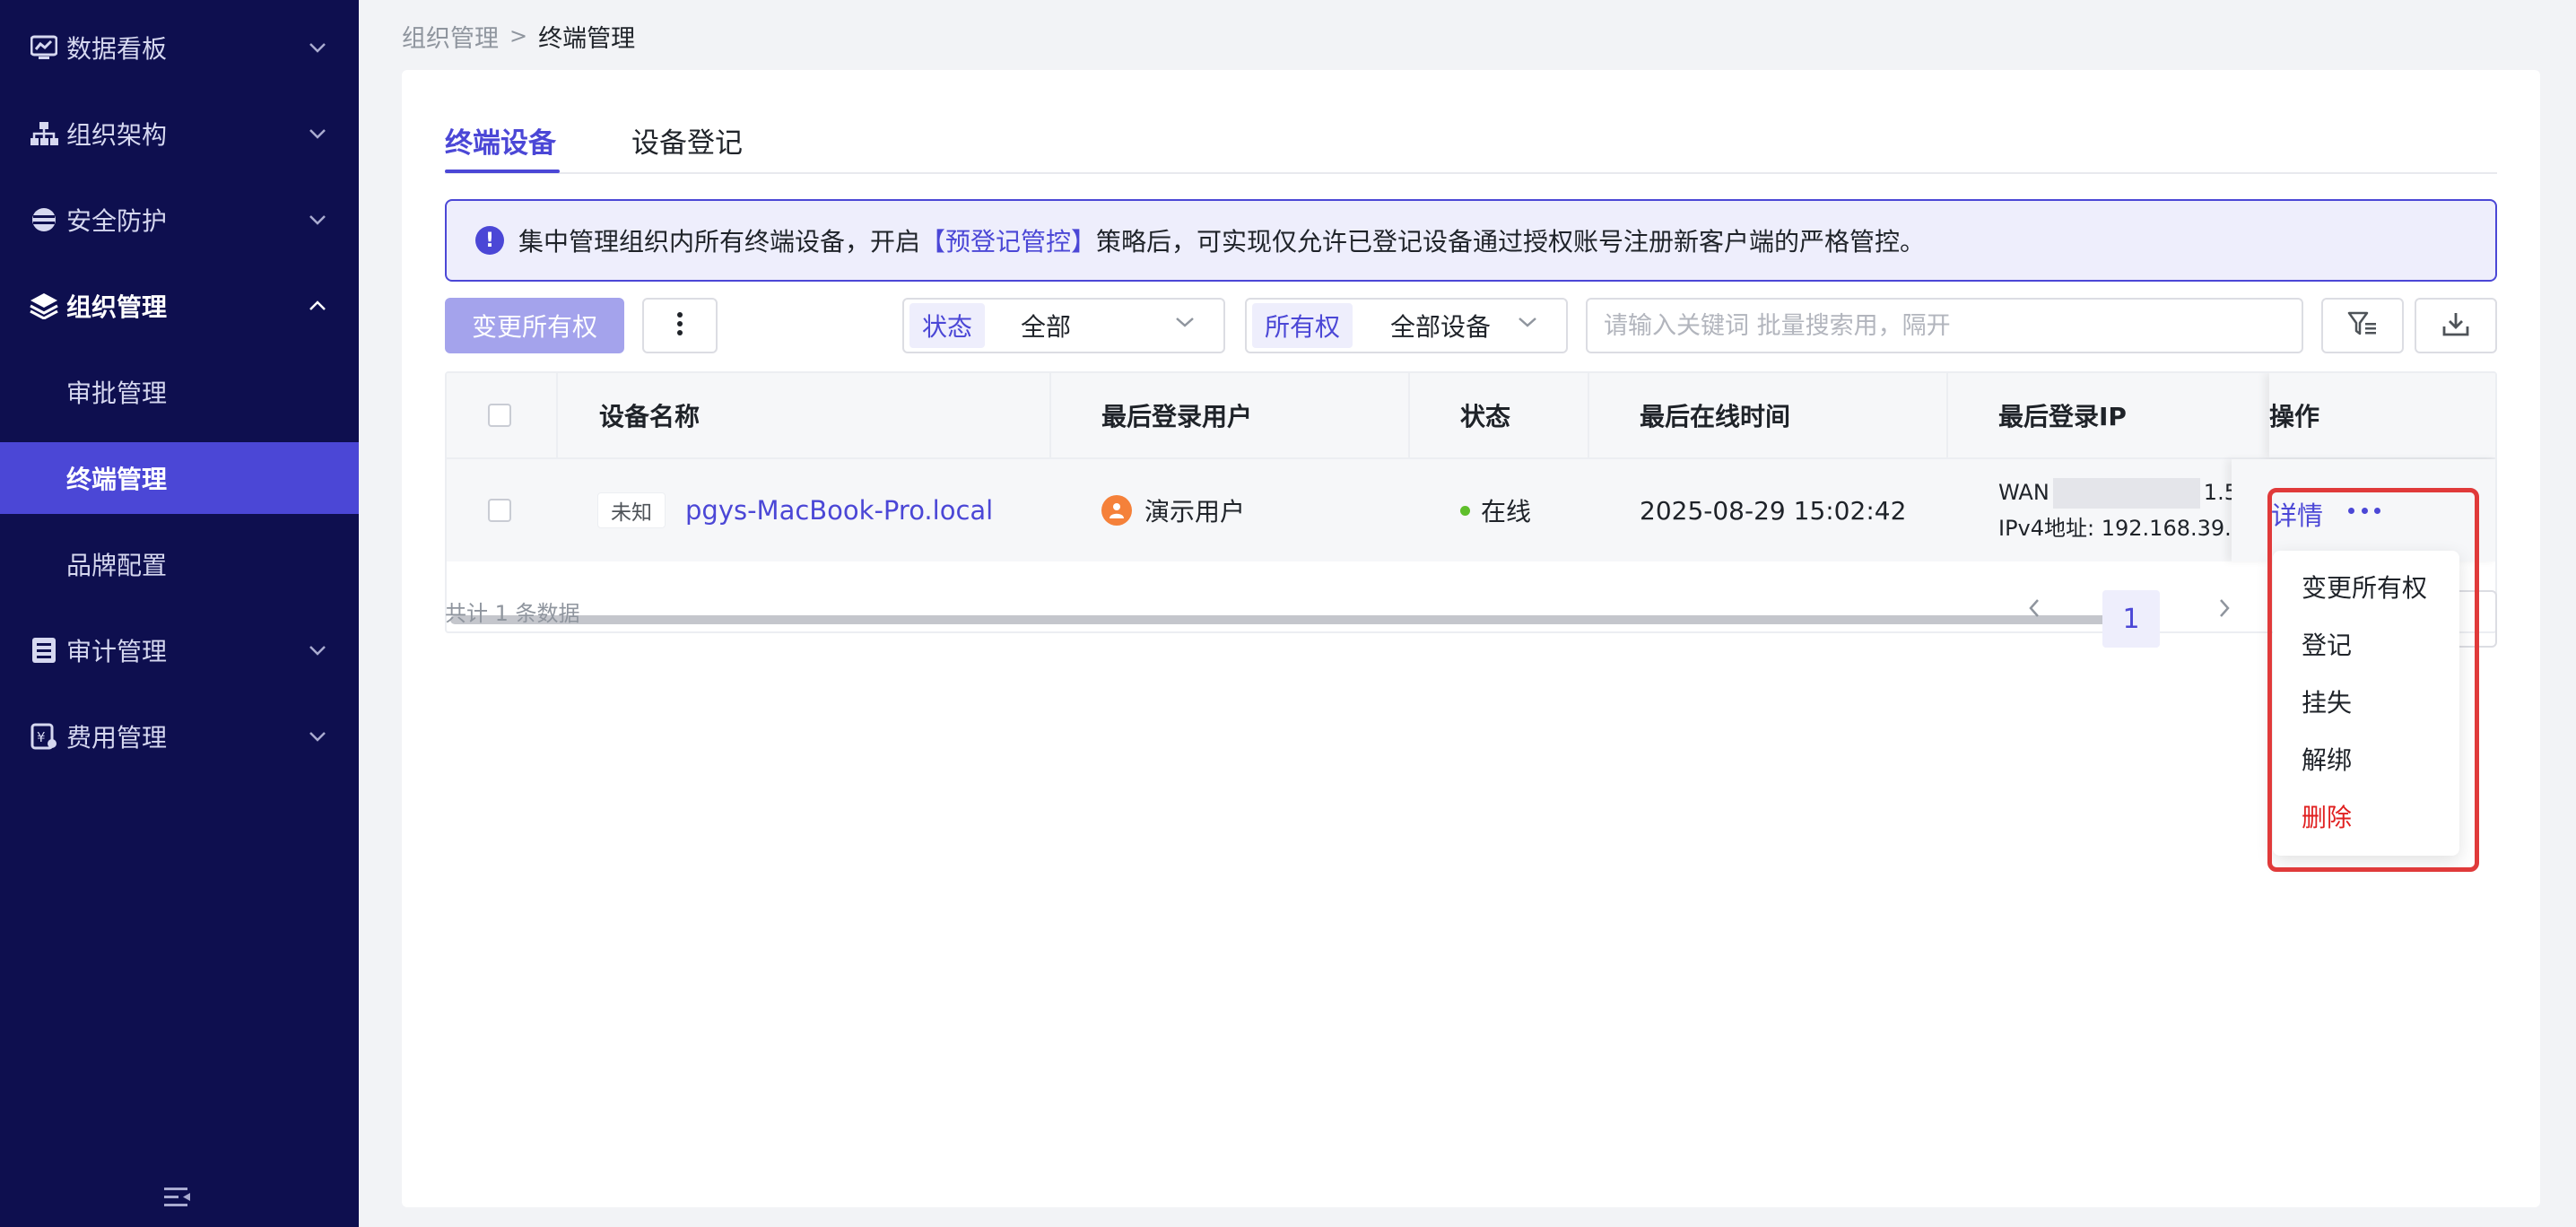 Image resolution: width=2576 pixels, height=1227 pixels. What do you see at coordinates (2126, 493) in the screenshot?
I see `redacted-block` at bounding box center [2126, 493].